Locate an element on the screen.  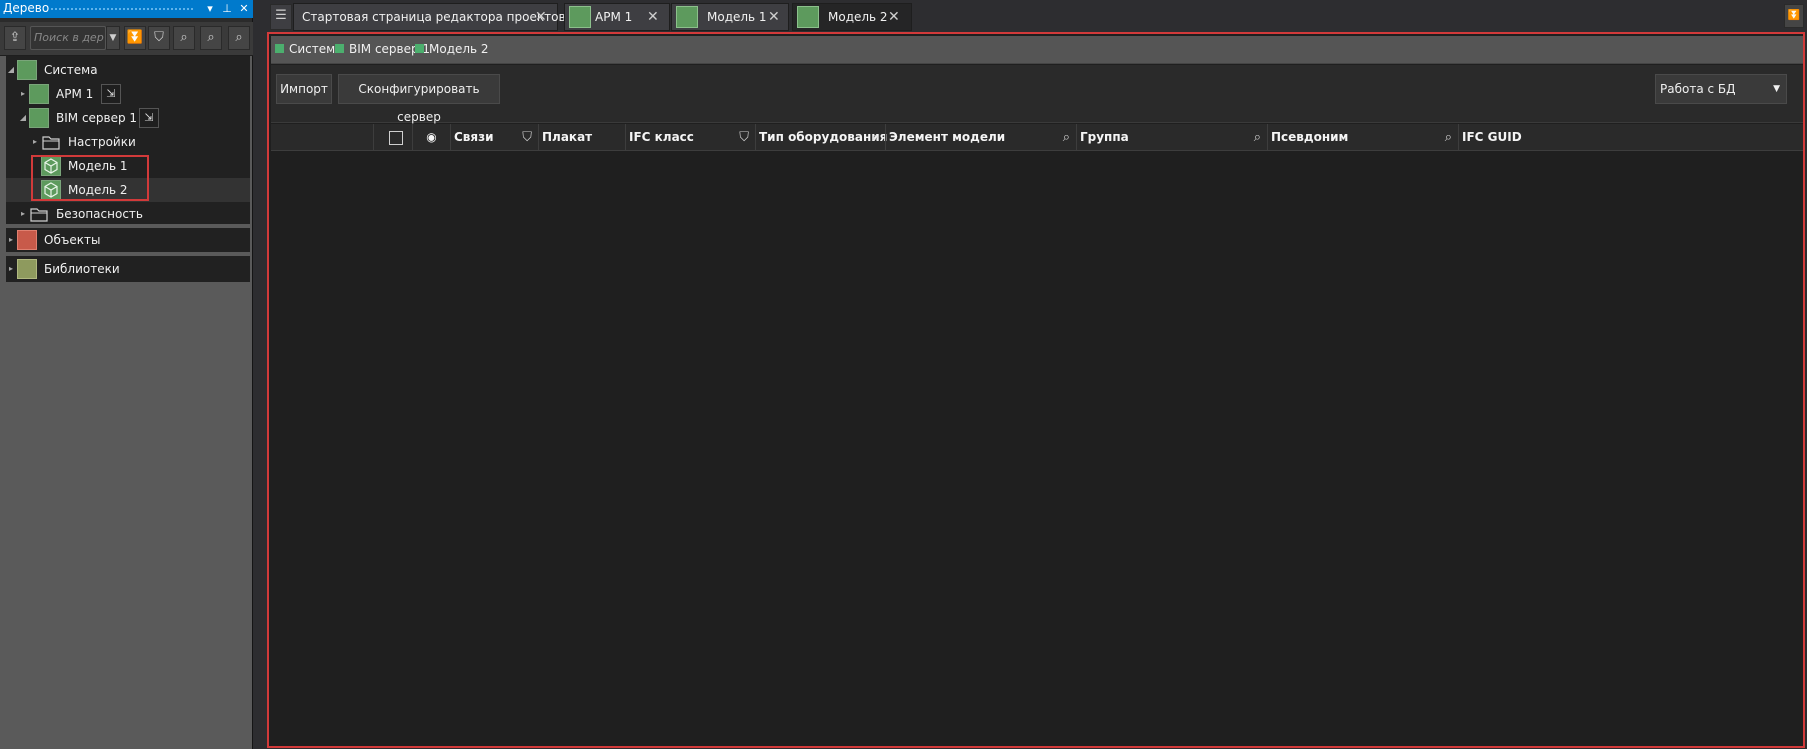
tree-node-label: Система is located at coordinates (71, 70).